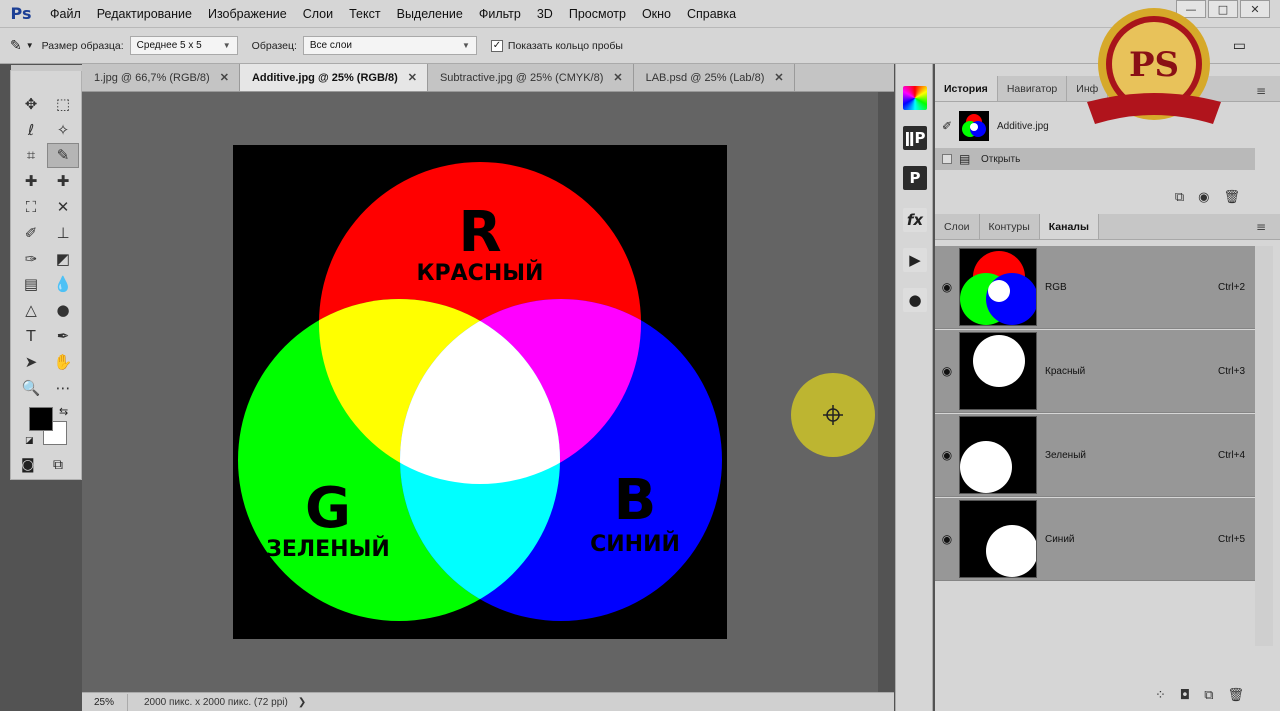 This screenshot has width=1280, height=711. What do you see at coordinates (364, 14) in the screenshot?
I see `menu-type: Текст` at bounding box center [364, 14].